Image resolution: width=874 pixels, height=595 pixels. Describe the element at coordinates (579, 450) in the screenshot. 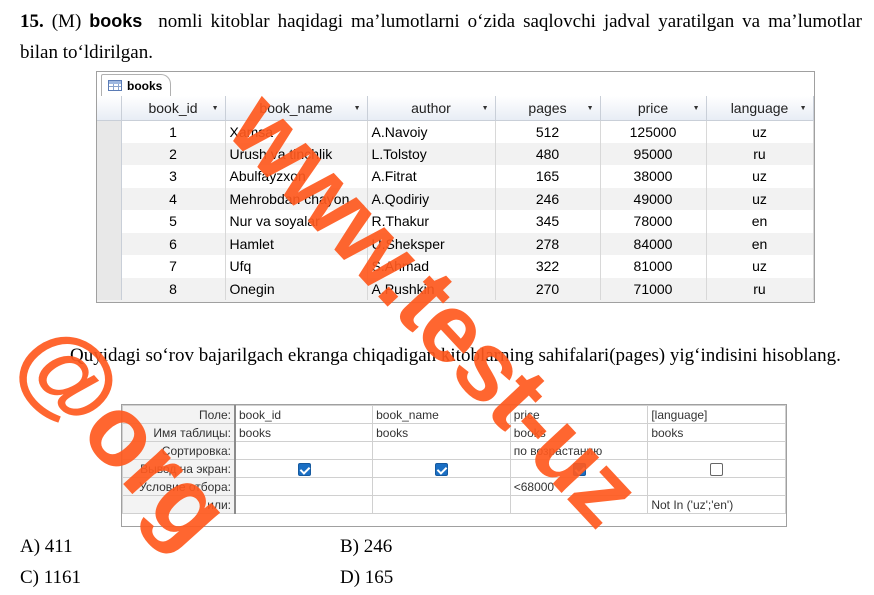

I see `grid-cell: по возрастанию` at that location.